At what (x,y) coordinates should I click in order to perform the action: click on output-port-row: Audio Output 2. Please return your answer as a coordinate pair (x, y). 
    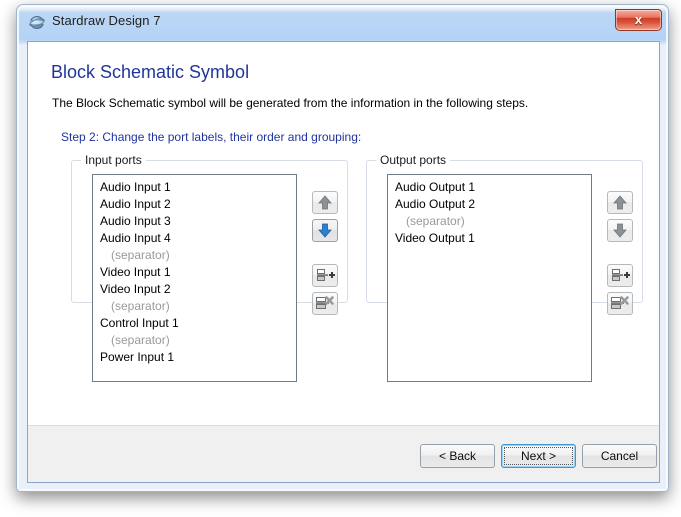
    Looking at the image, I should click on (489, 204).